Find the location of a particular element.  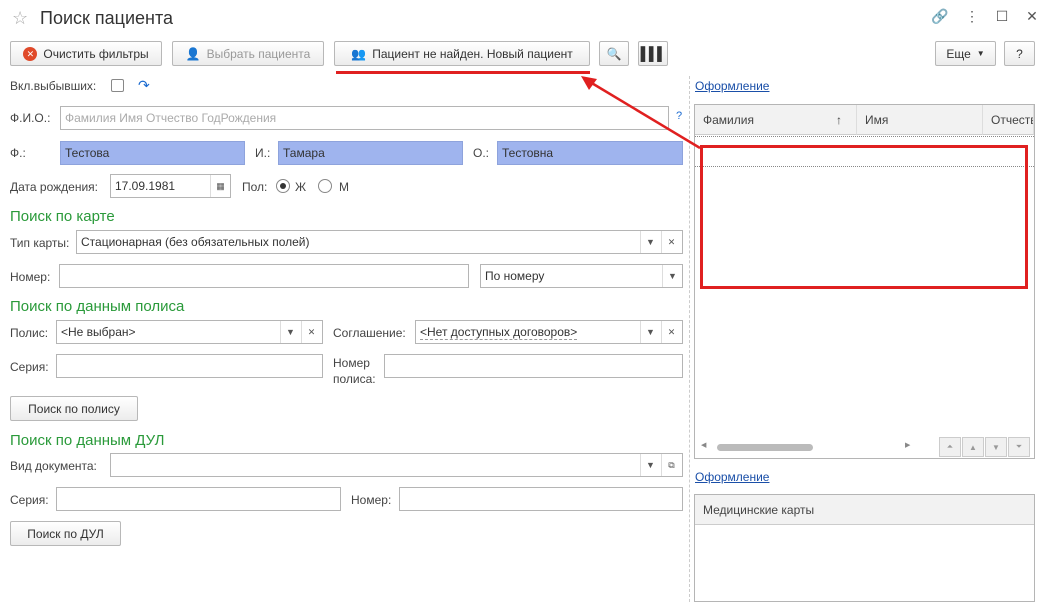

policy-label: Полис: is located at coordinates (29, 333).